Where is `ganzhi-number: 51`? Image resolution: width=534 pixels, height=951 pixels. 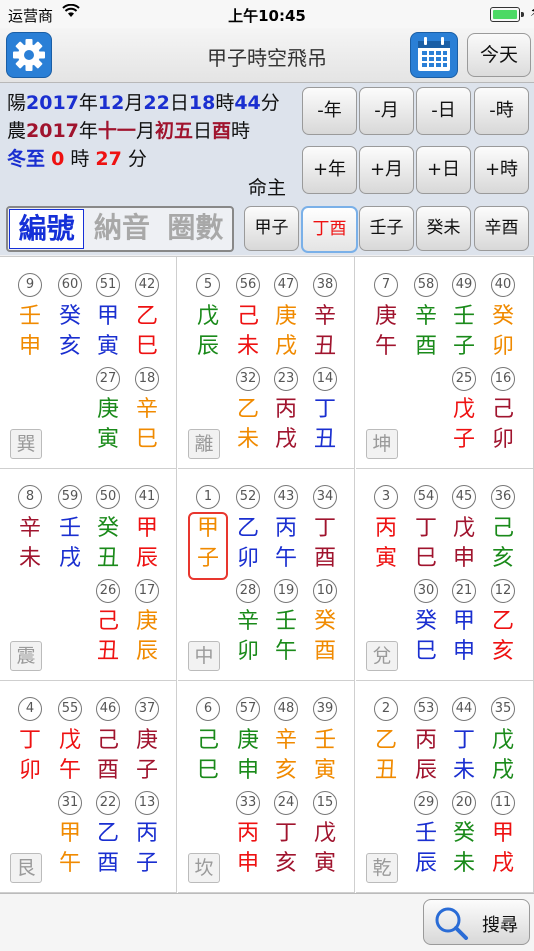
ganzhi-number: 51 is located at coordinates (108, 285).